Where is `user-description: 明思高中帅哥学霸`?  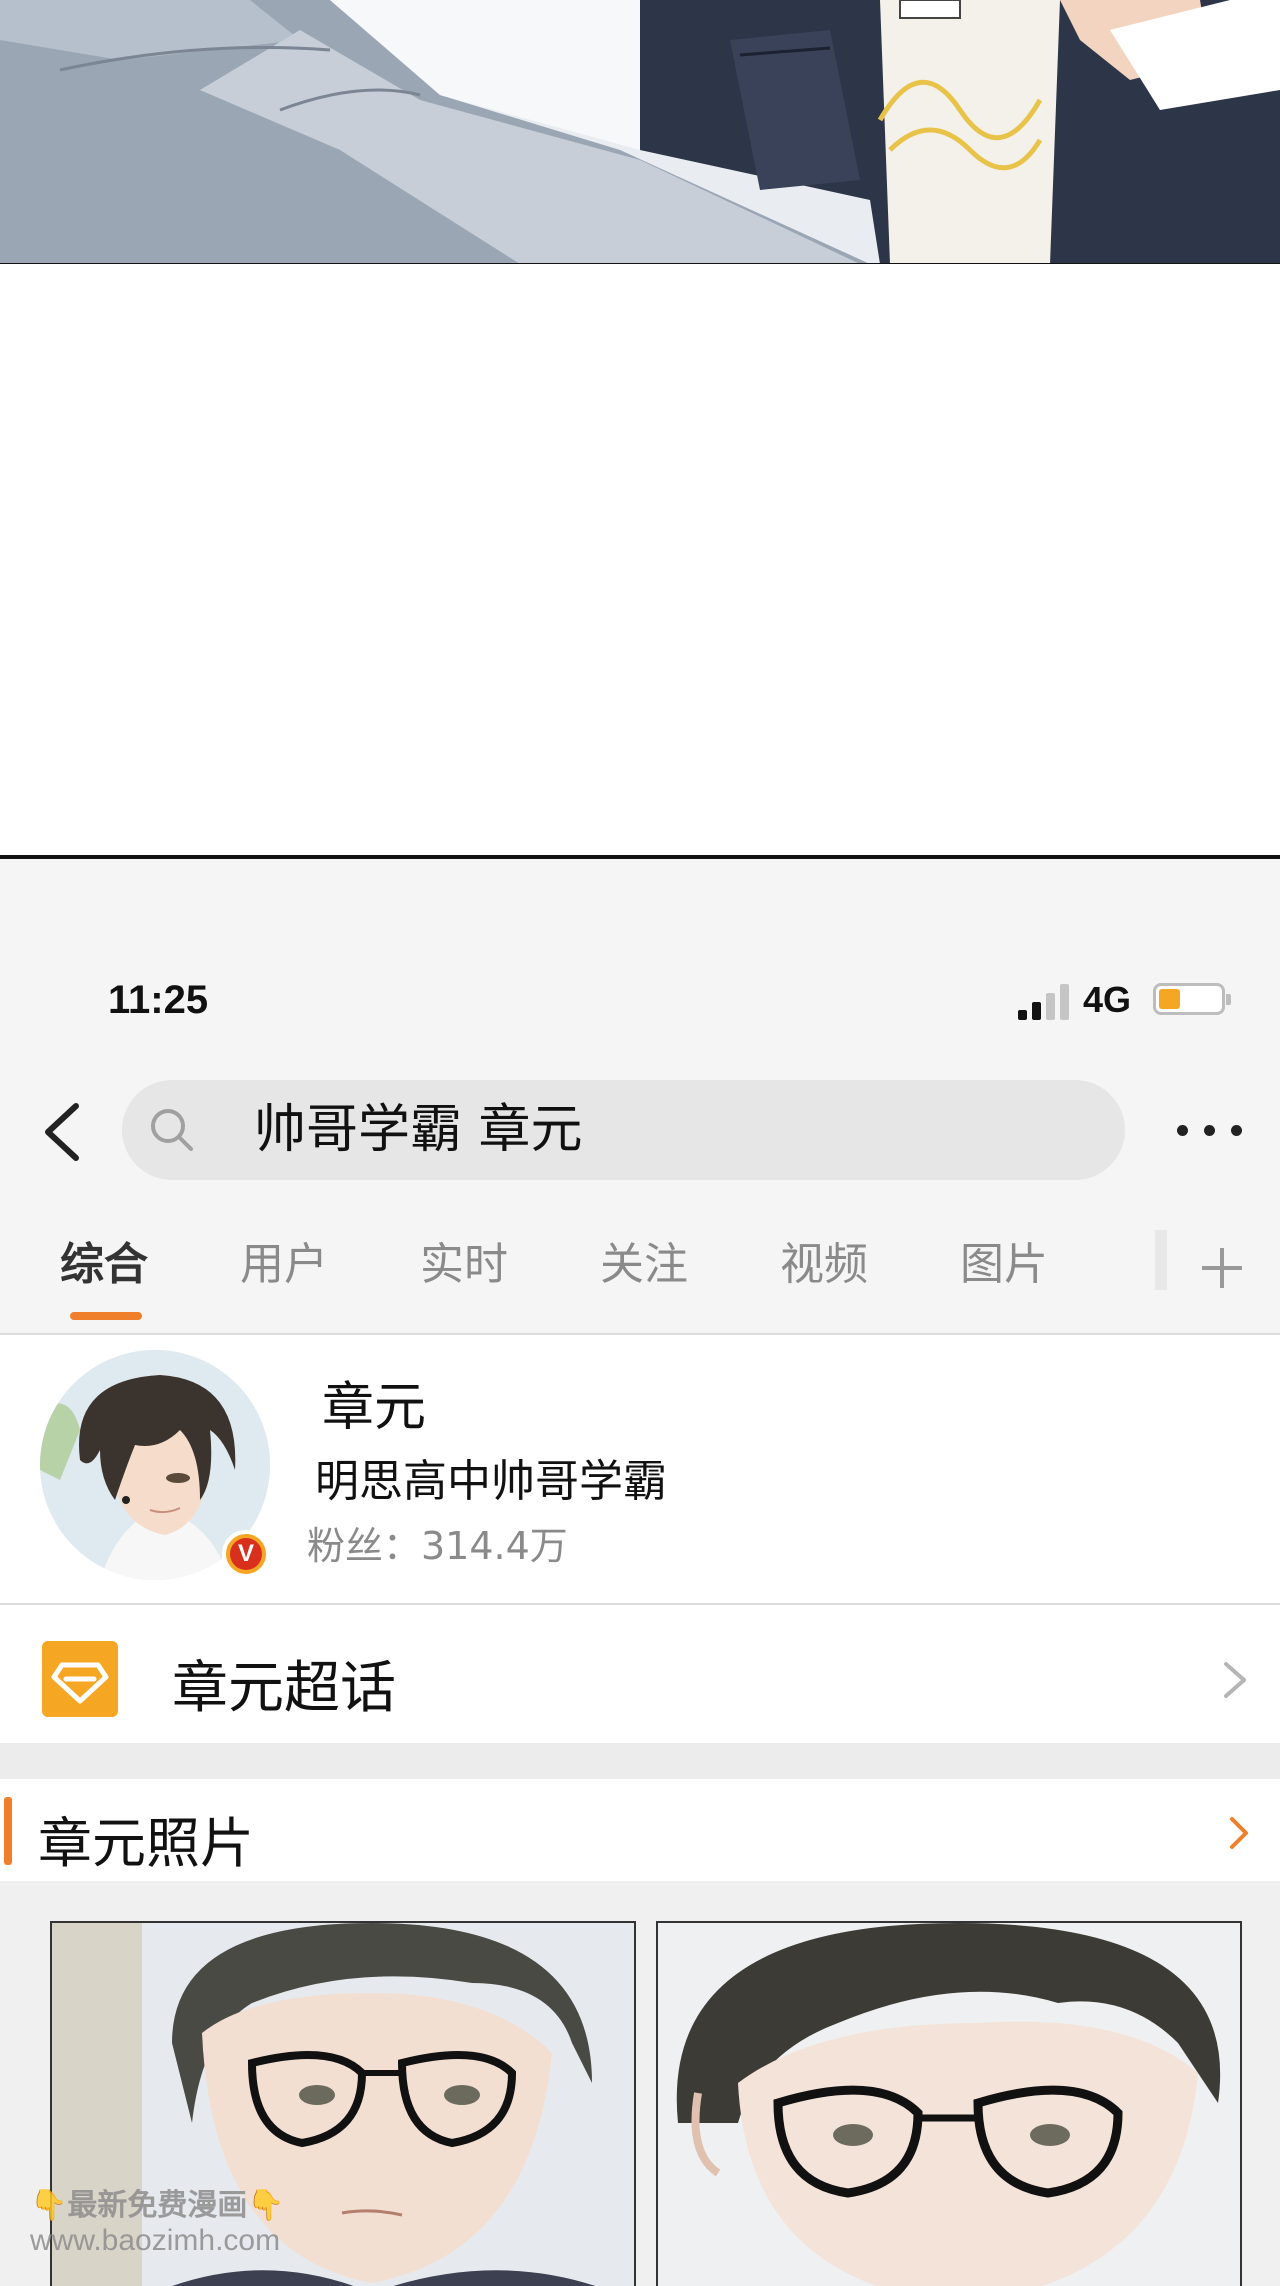
user-description: 明思高中帅哥学霸 is located at coordinates (491, 1481).